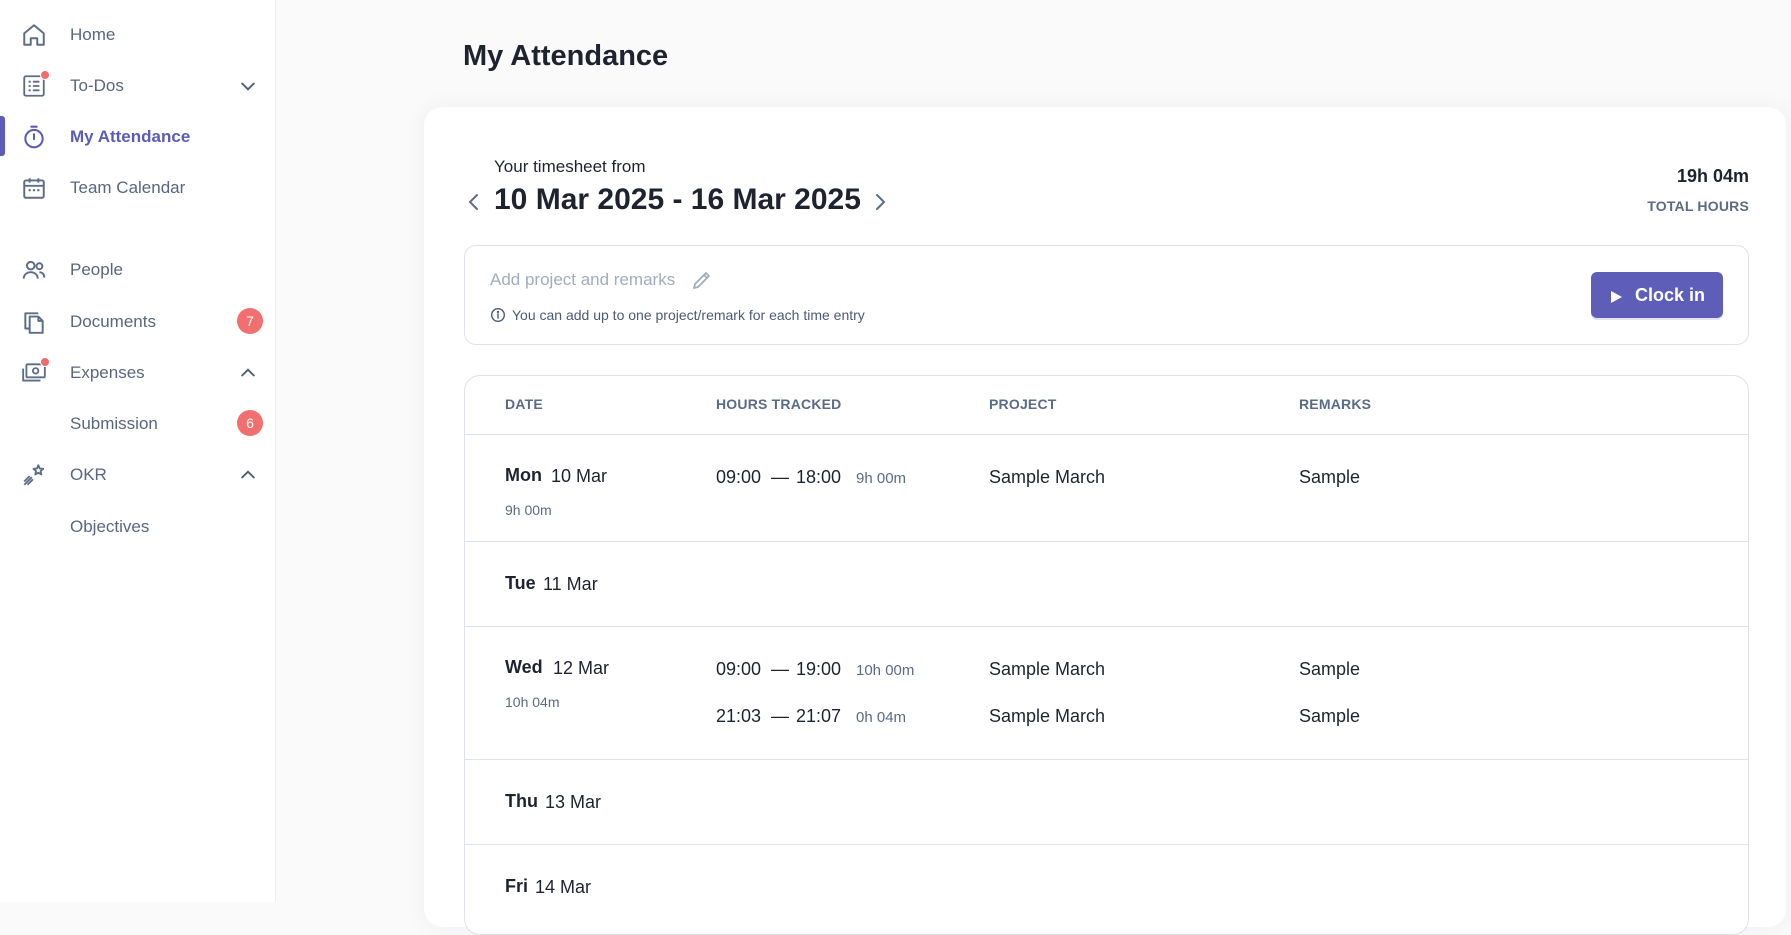 The width and height of the screenshot is (1791, 935). I want to click on sidebar-item-label: Documents, so click(113, 321).